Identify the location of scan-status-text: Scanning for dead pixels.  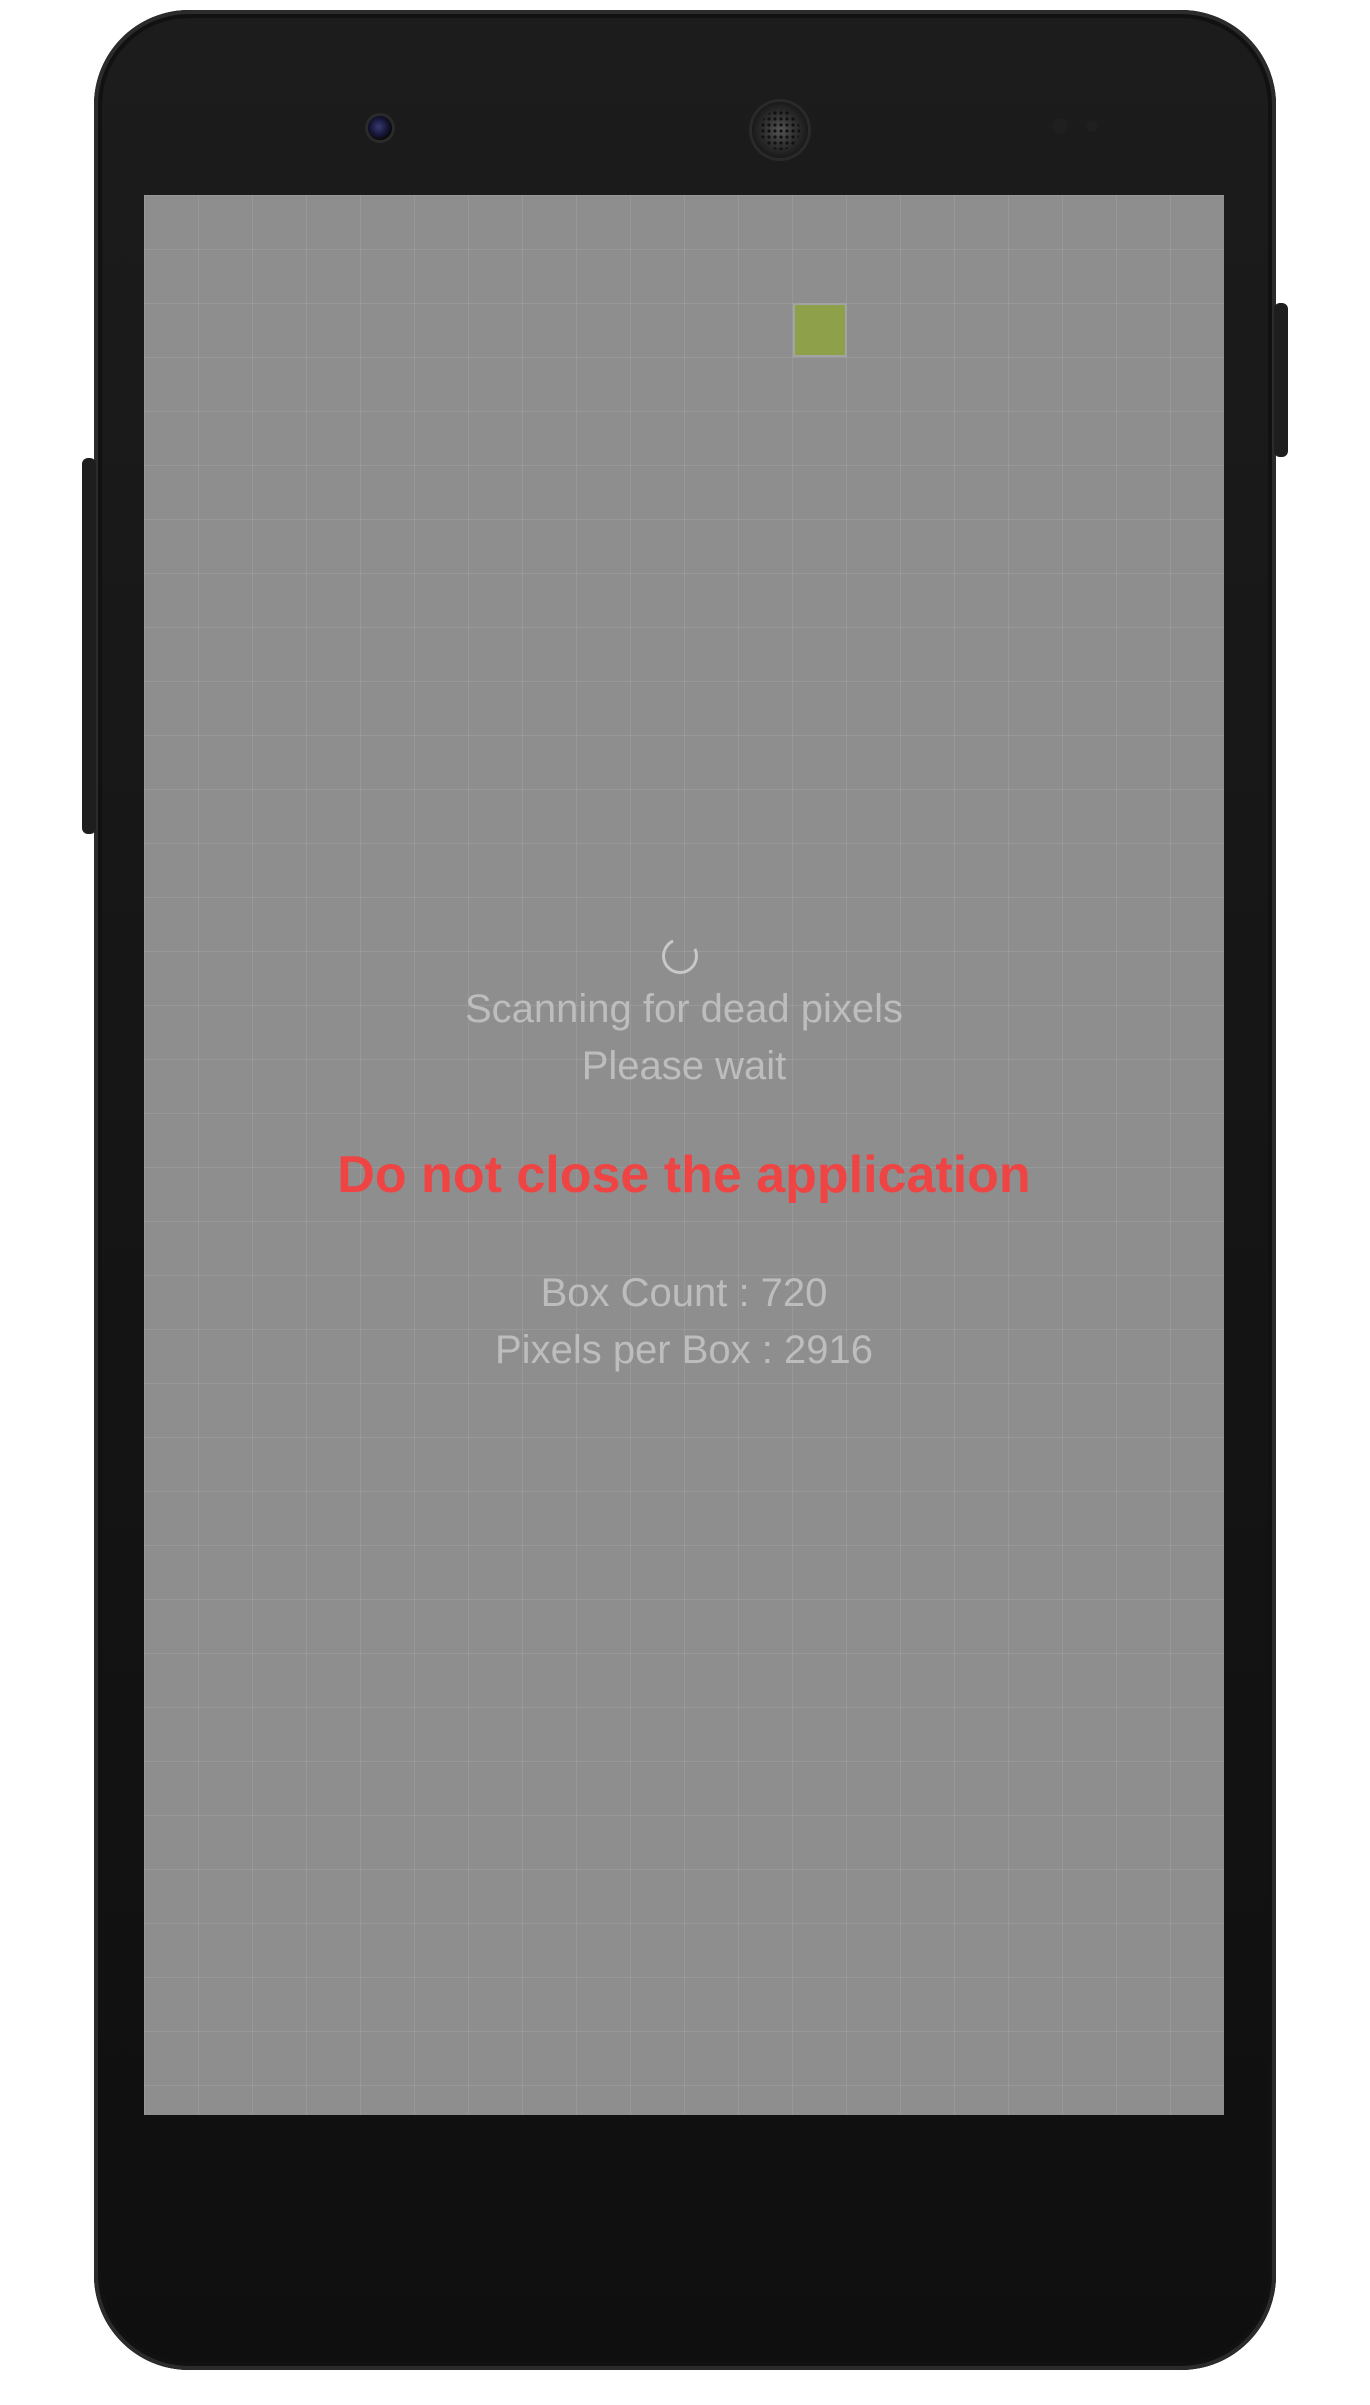
(684, 1009).